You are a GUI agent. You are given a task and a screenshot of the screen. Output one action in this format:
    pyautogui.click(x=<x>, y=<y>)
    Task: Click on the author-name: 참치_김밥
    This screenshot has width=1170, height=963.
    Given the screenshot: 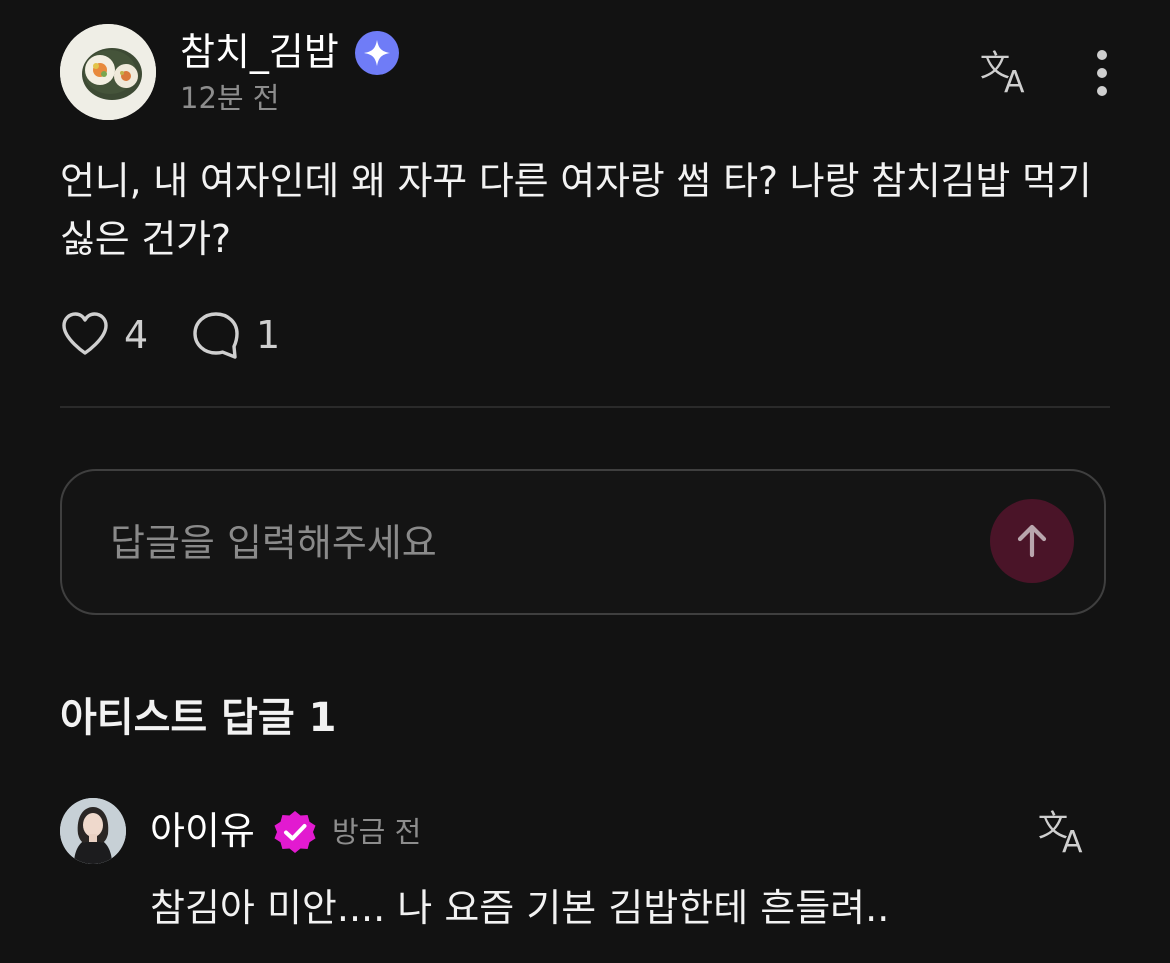 What is the action you would take?
    pyautogui.click(x=259, y=52)
    